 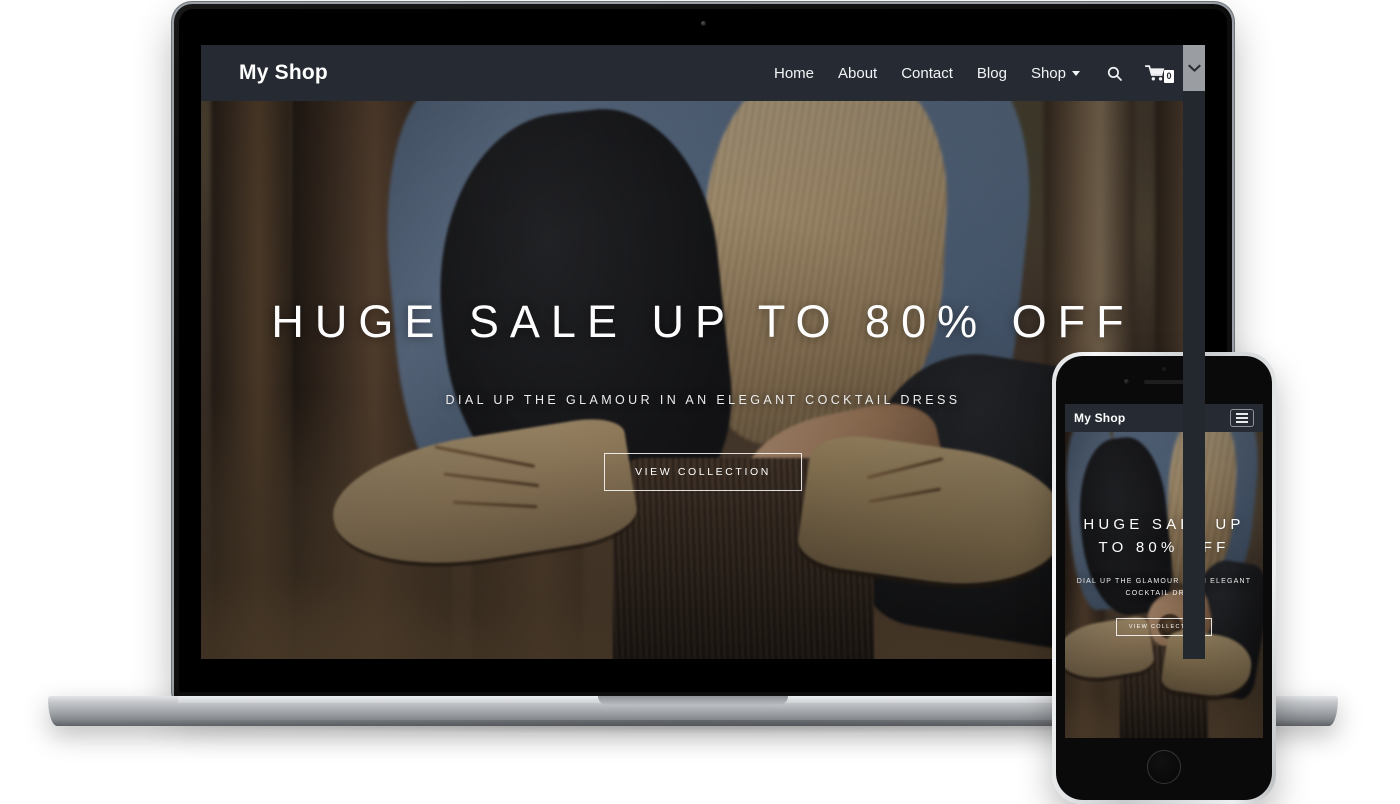 I want to click on desktop-navbar: My Shop Home About Contact Blog Shop 0, so click(x=703, y=73).